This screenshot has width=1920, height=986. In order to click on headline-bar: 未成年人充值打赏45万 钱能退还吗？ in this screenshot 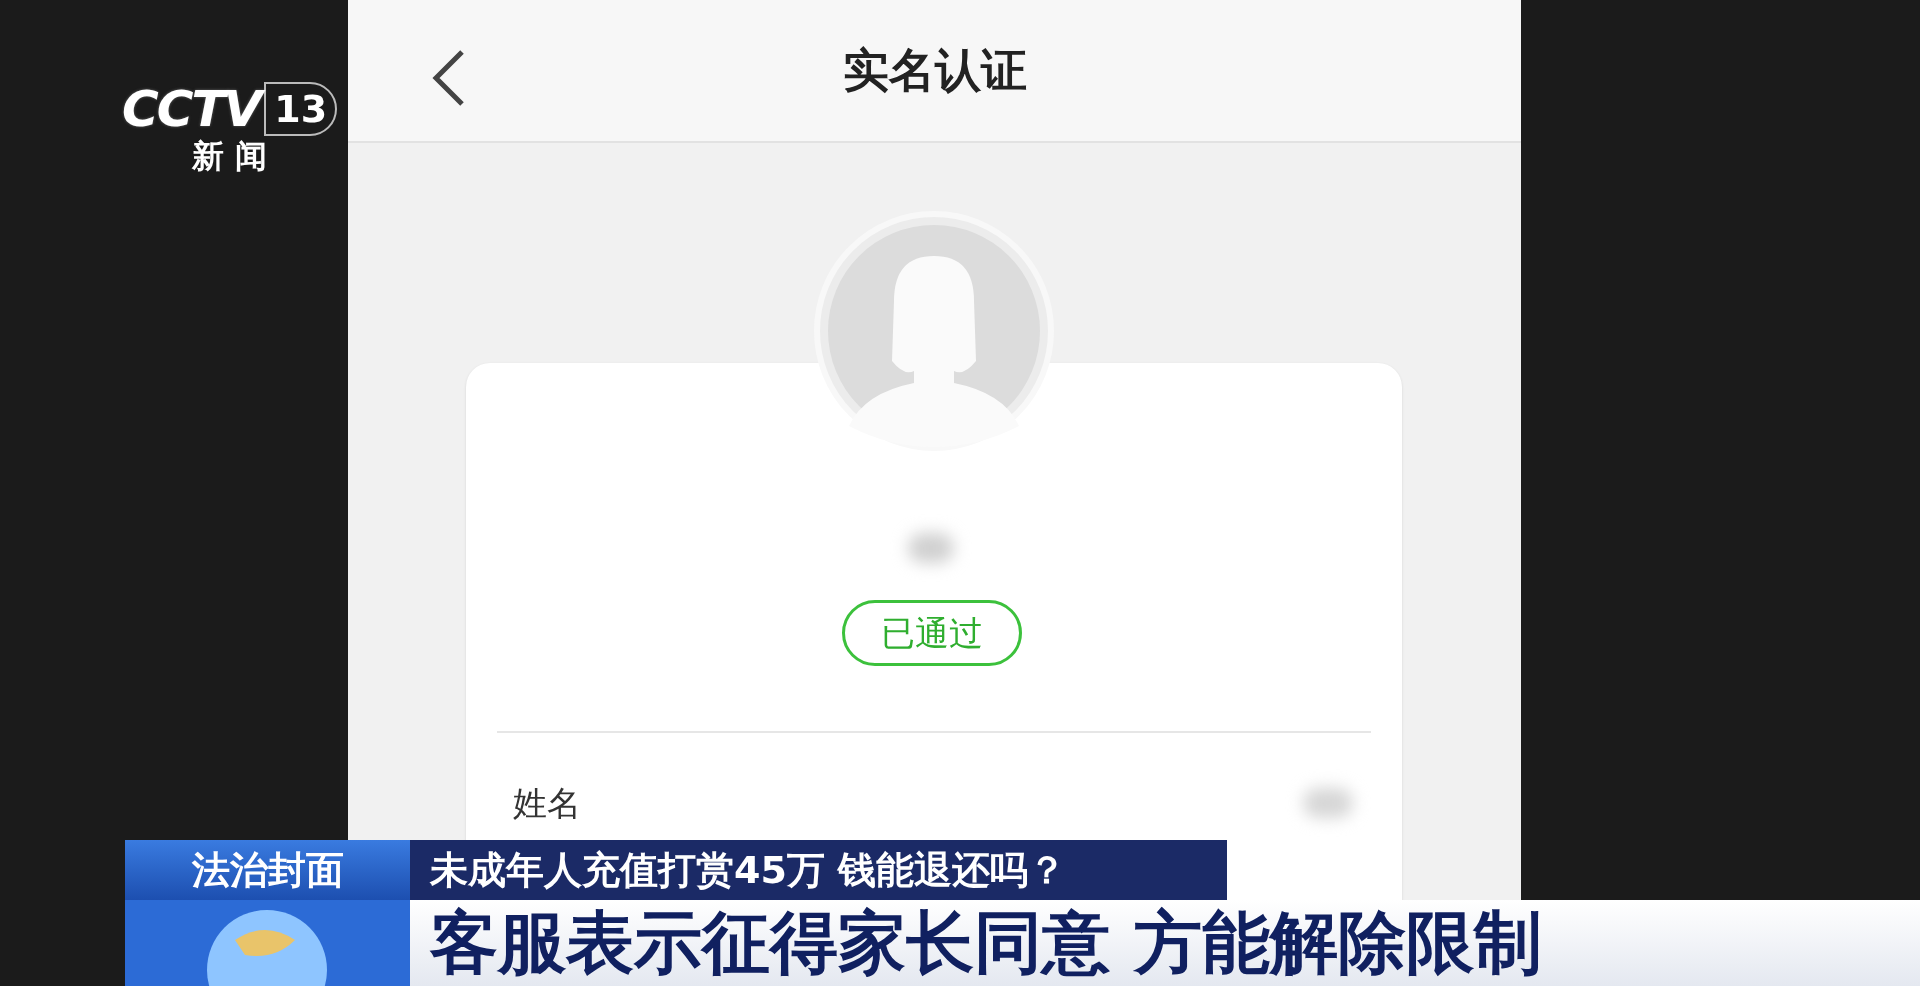, I will do `click(818, 870)`.